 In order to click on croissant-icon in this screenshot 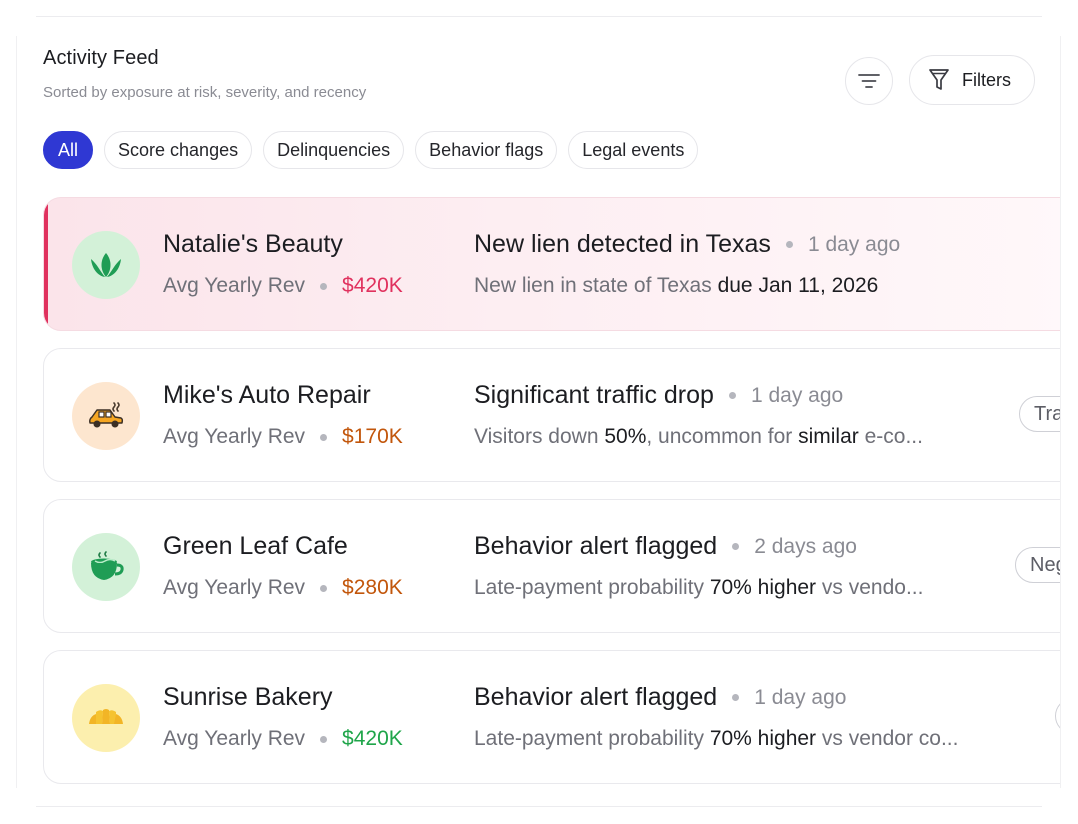, I will do `click(106, 716)`.